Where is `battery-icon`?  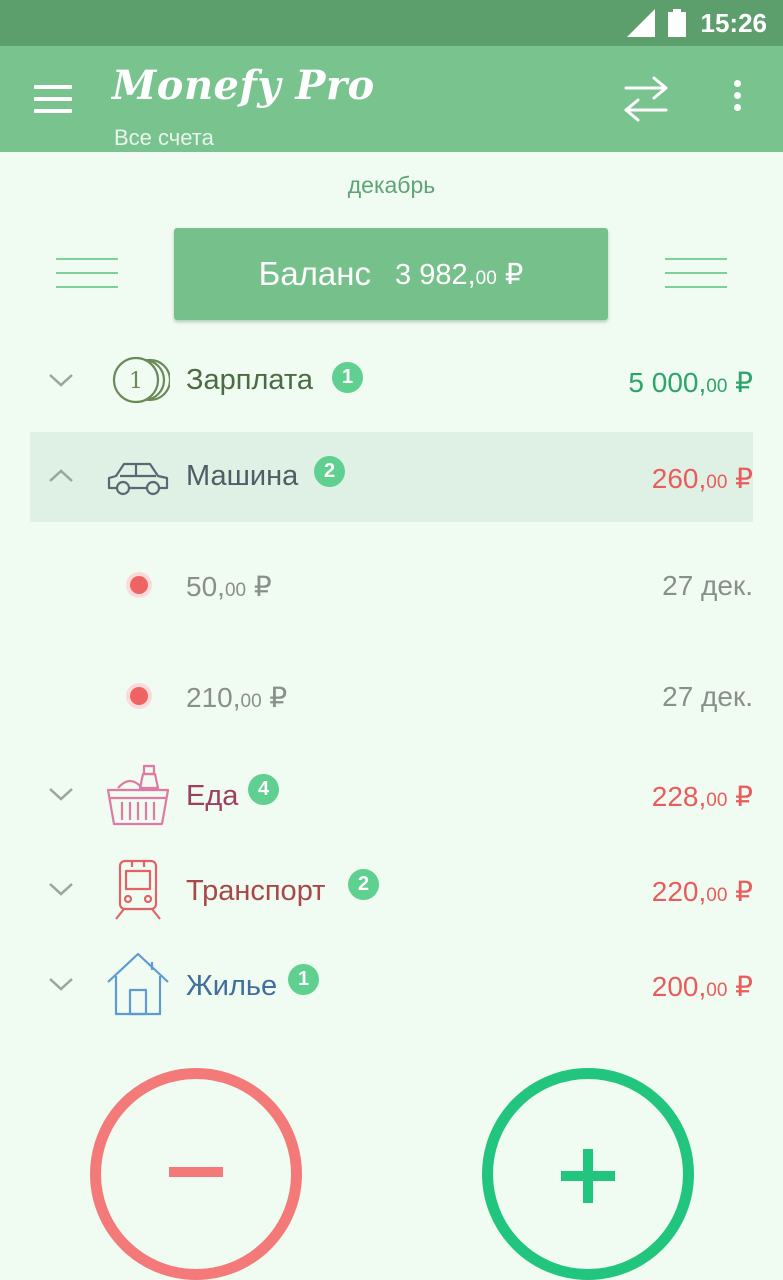 battery-icon is located at coordinates (677, 23).